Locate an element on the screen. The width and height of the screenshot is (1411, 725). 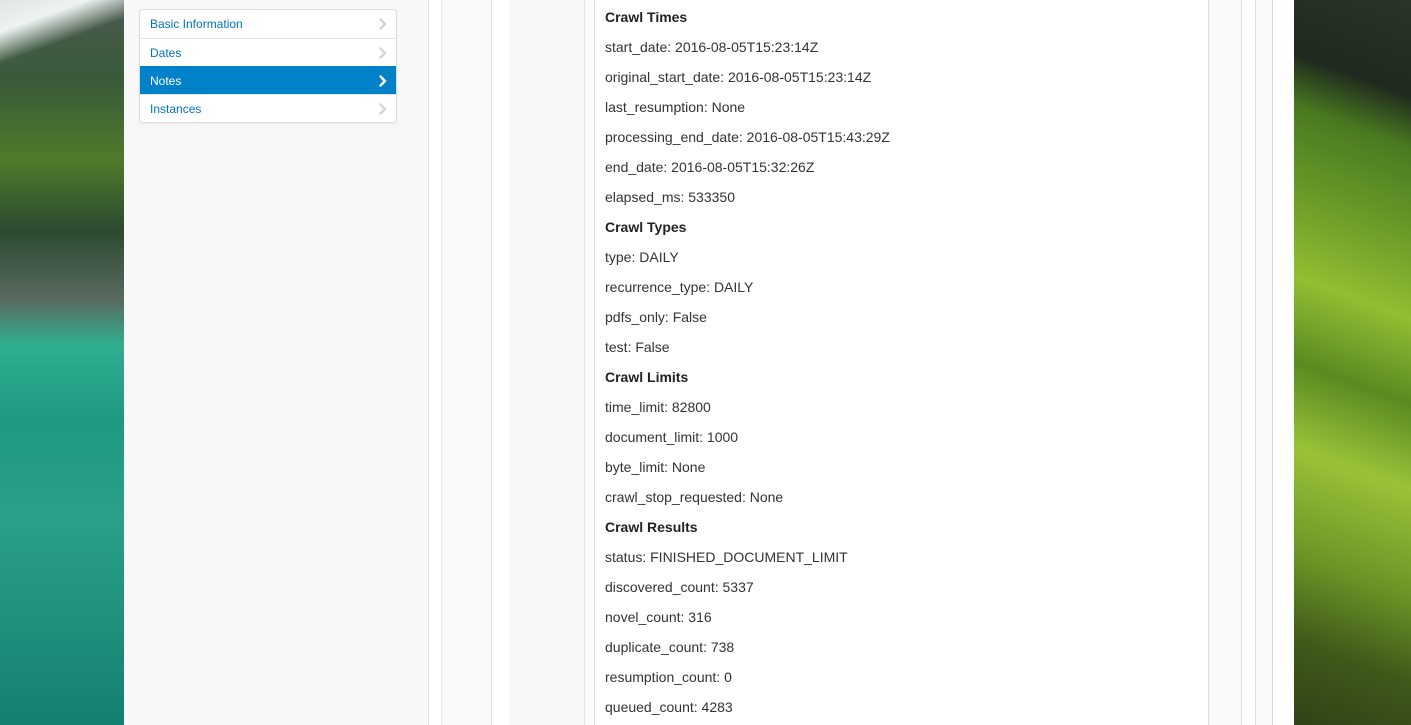
field-line: type: DAILY is located at coordinates (642, 257).